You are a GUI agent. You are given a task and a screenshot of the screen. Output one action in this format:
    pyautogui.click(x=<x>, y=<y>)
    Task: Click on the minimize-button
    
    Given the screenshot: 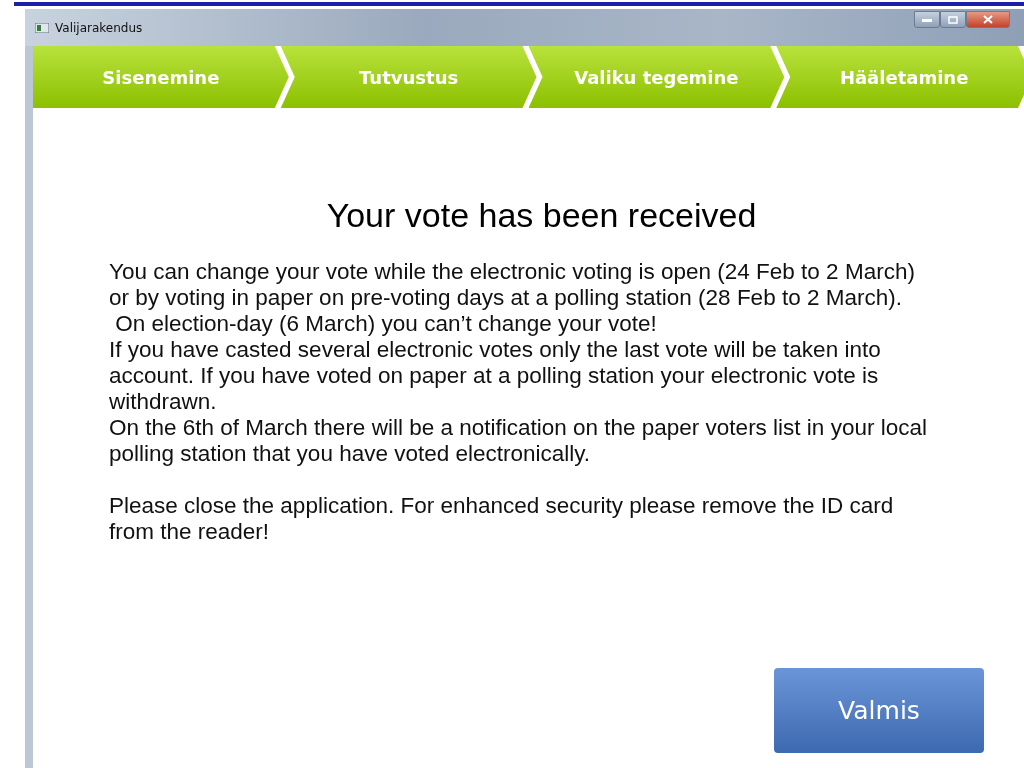 What is the action you would take?
    pyautogui.click(x=927, y=19)
    